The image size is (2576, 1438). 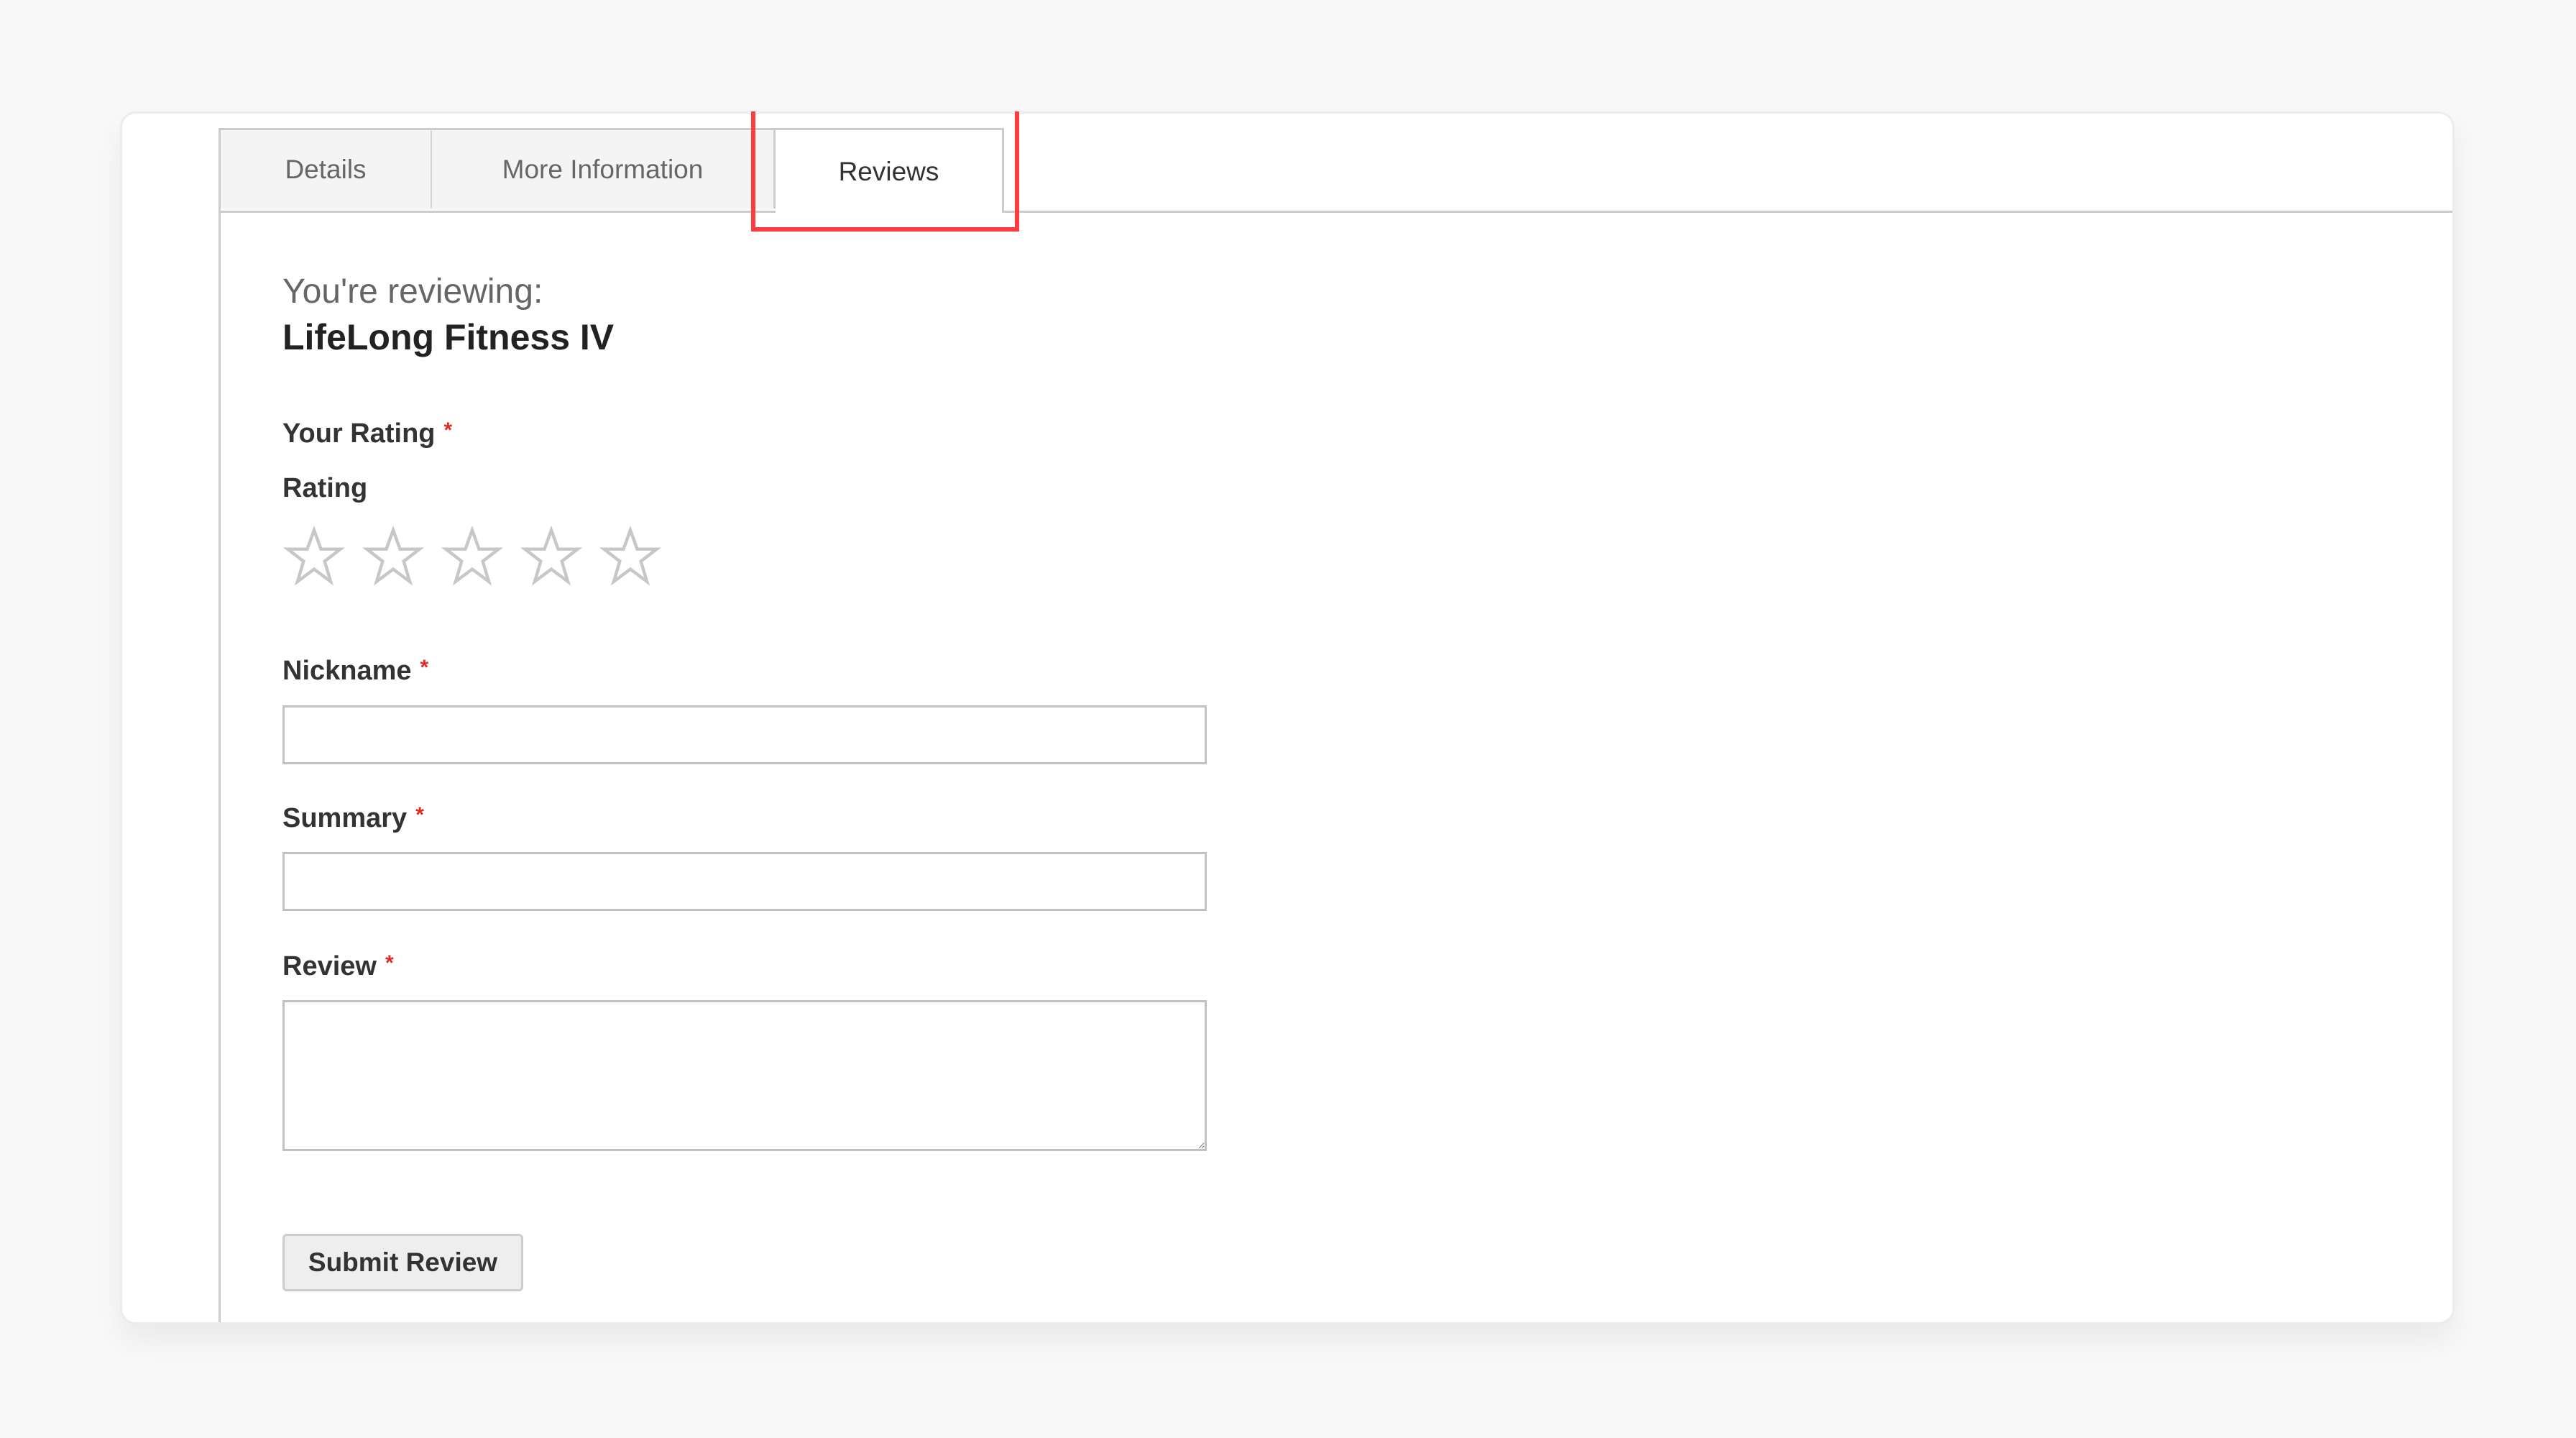 What do you see at coordinates (412, 292) in the screenshot?
I see `reviewing-label: You're reviewing:` at bounding box center [412, 292].